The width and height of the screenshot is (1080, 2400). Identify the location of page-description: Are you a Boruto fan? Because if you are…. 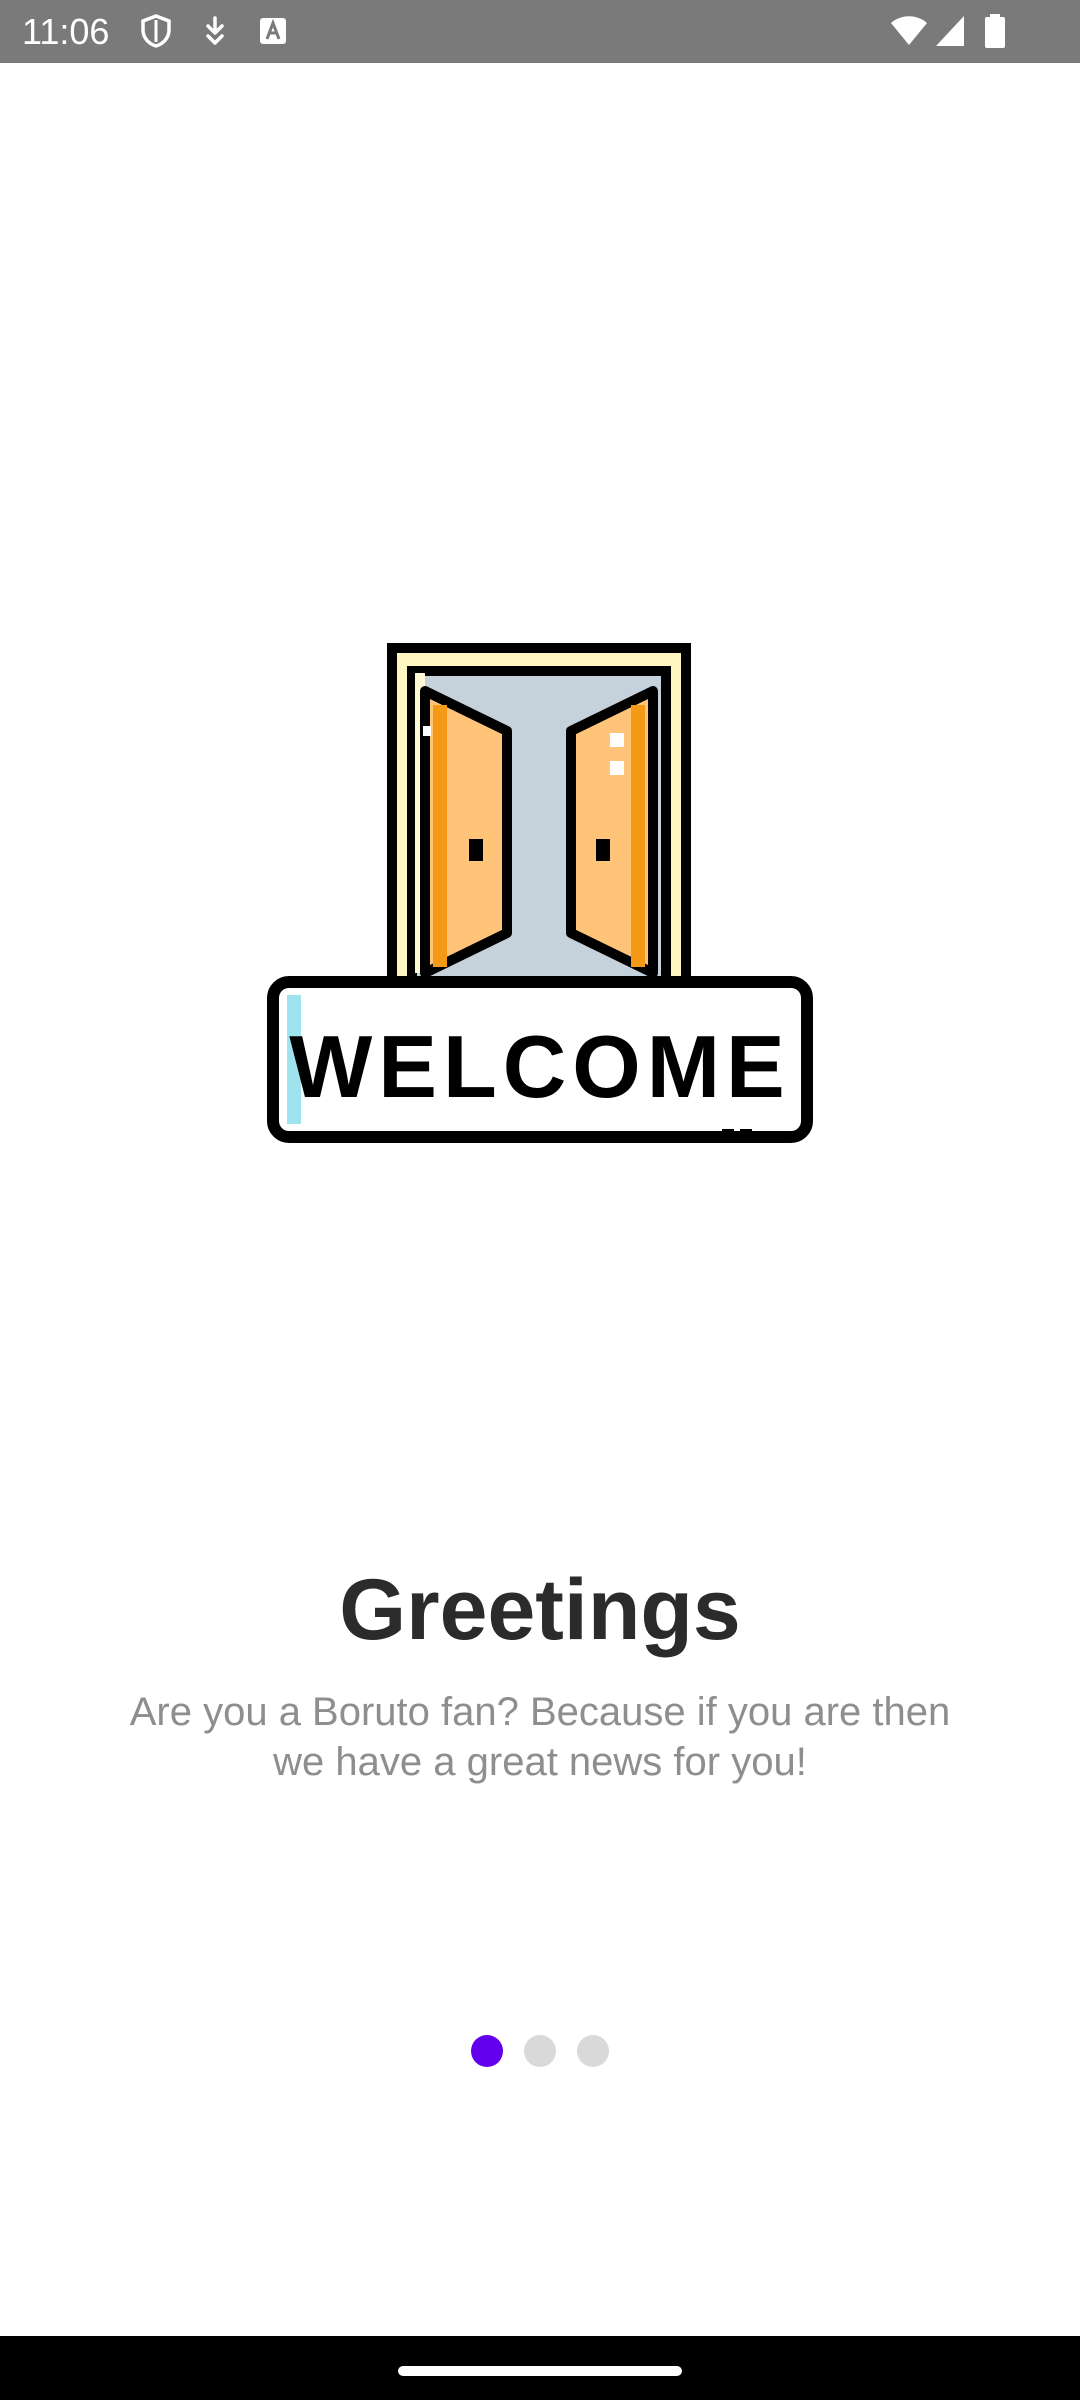
(540, 1737).